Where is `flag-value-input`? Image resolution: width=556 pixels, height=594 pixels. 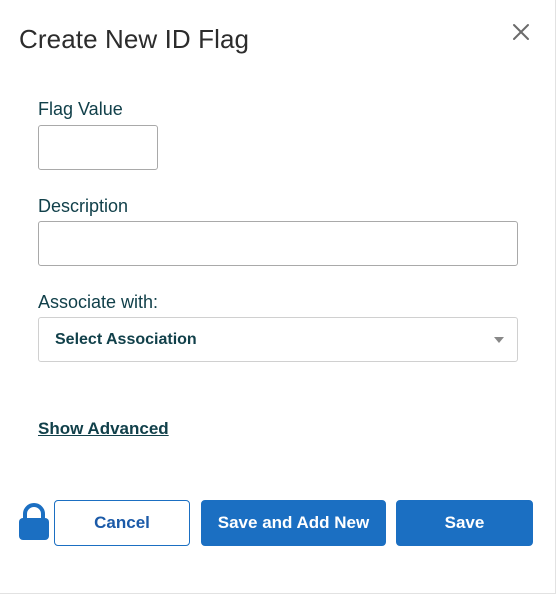 flag-value-input is located at coordinates (98, 147).